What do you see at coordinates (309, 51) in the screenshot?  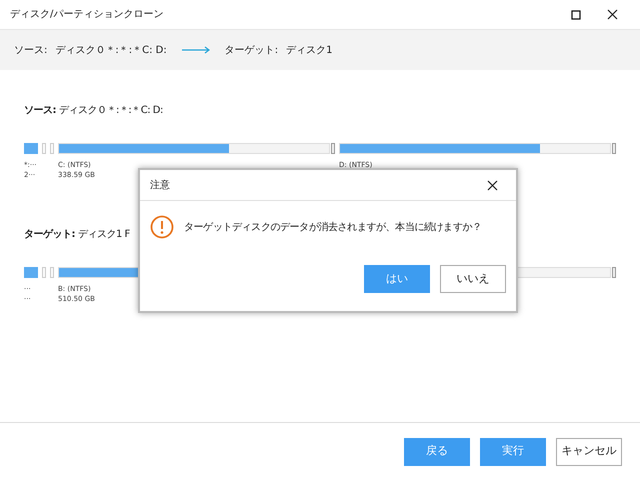 I see `target-value: ディスク1` at bounding box center [309, 51].